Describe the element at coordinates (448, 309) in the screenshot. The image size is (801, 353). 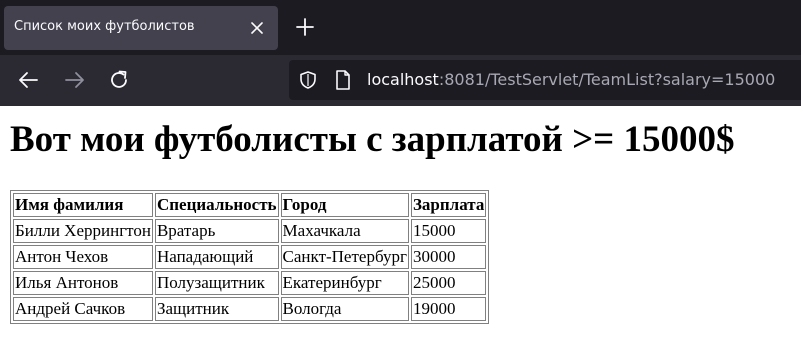
I see `cell-salary: 19000` at that location.